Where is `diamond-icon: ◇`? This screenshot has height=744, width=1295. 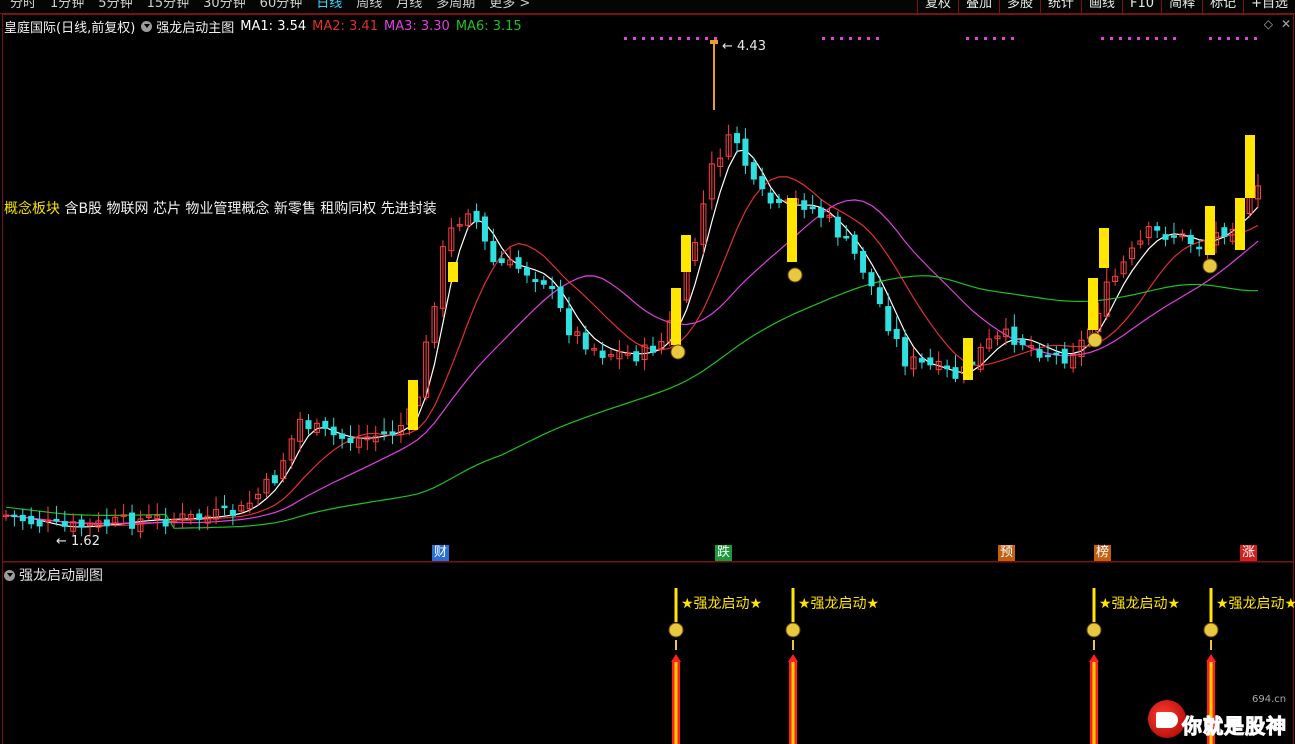
diamond-icon: ◇ is located at coordinates (1268, 24).